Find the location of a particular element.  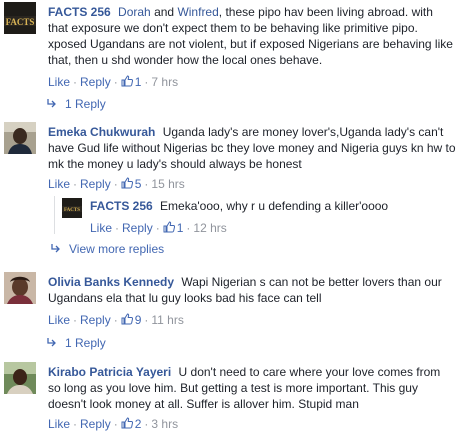

comment-actions: Like · Reply · 2 · 3 hrs is located at coordinates (113, 424).